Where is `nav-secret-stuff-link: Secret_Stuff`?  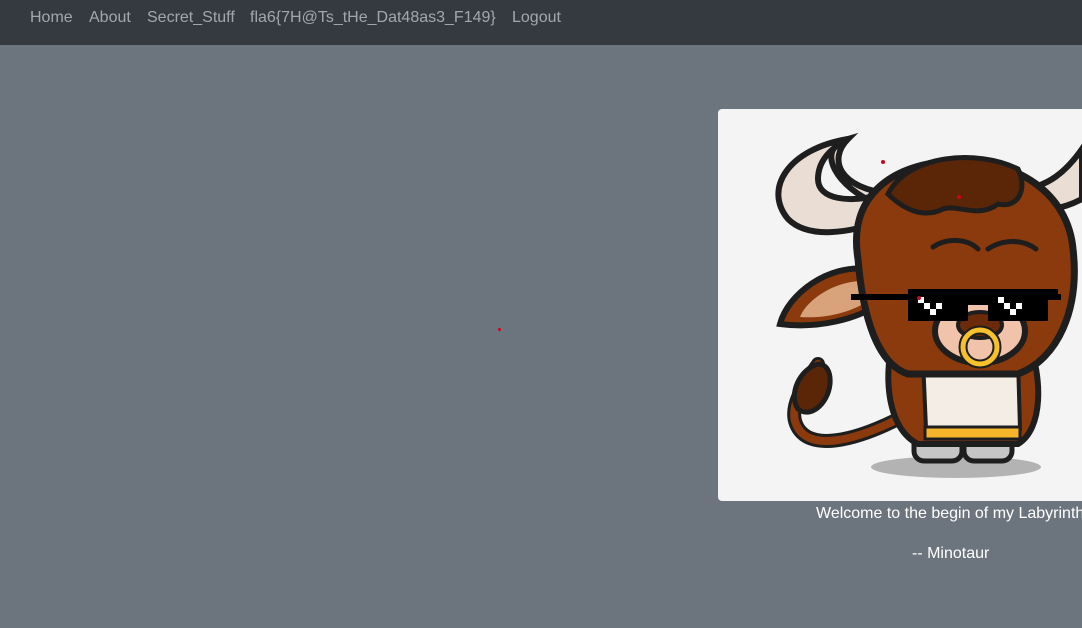 nav-secret-stuff-link: Secret_Stuff is located at coordinates (191, 18).